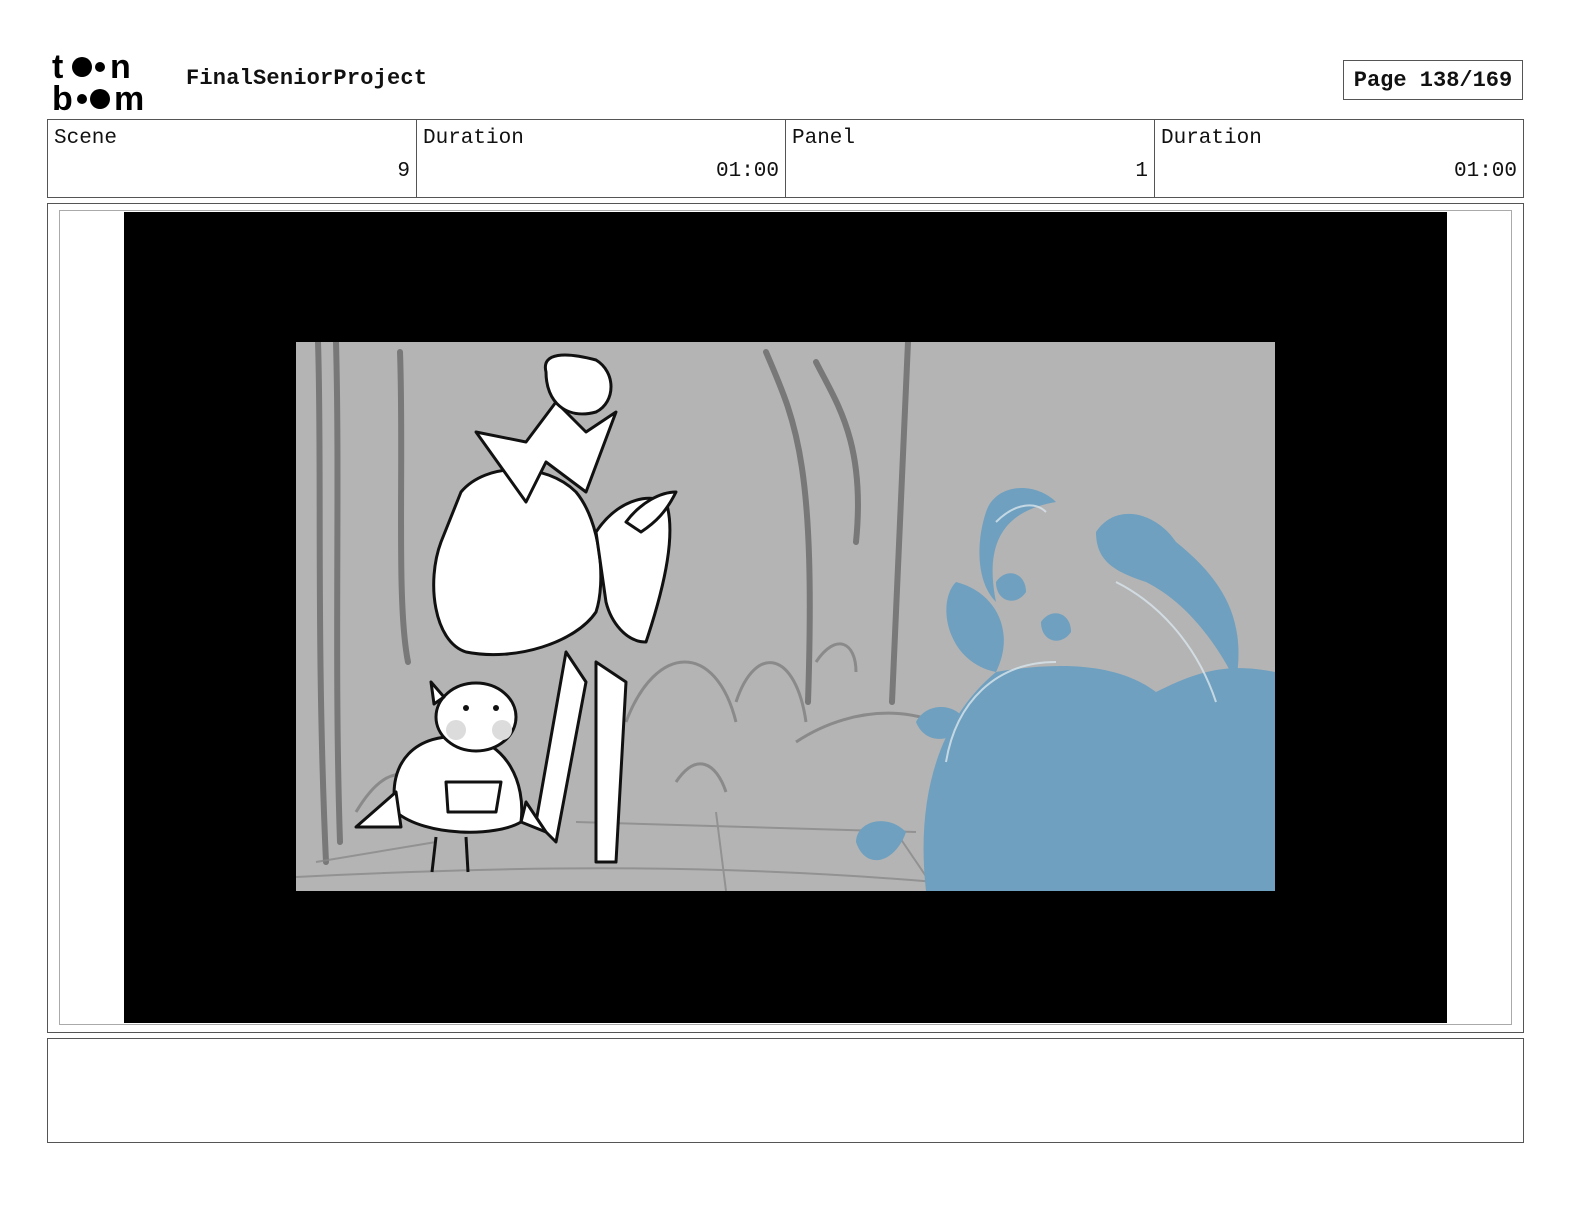  I want to click on panel-cell: Panel 1, so click(970, 158).